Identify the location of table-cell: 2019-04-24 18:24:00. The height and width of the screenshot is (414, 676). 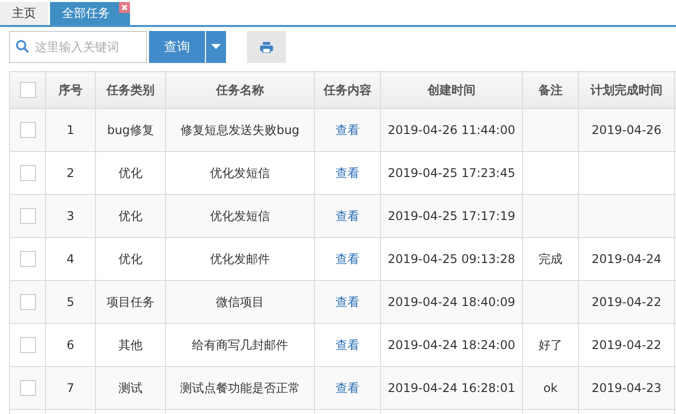
(452, 345).